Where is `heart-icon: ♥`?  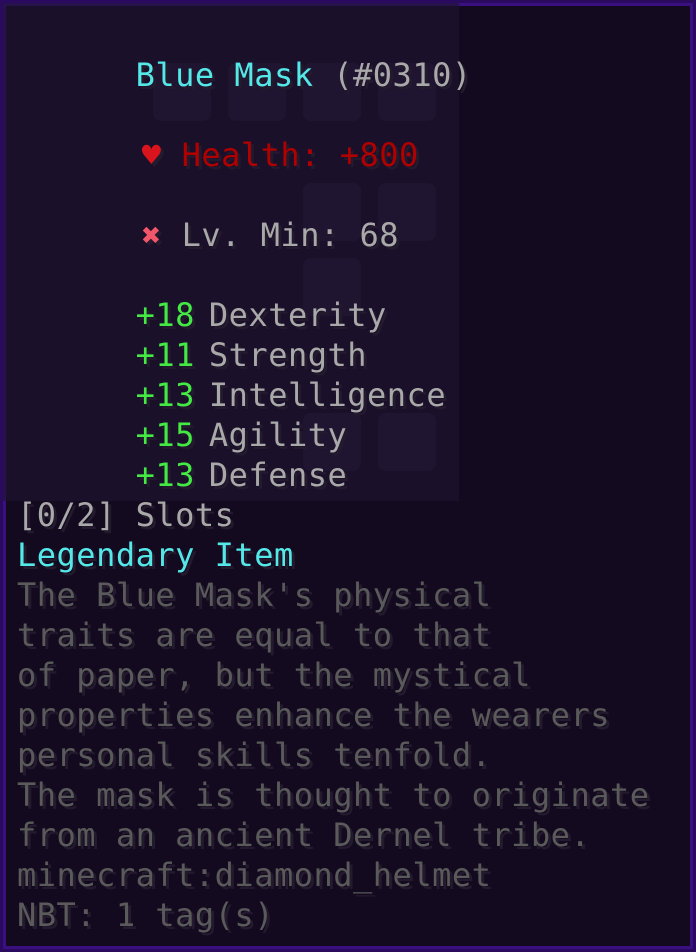 heart-icon: ♥ is located at coordinates (151, 155).